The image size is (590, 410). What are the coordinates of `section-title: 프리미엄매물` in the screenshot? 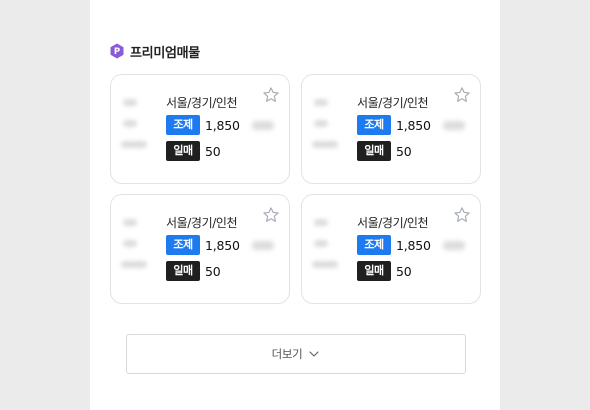 It's located at (165, 53).